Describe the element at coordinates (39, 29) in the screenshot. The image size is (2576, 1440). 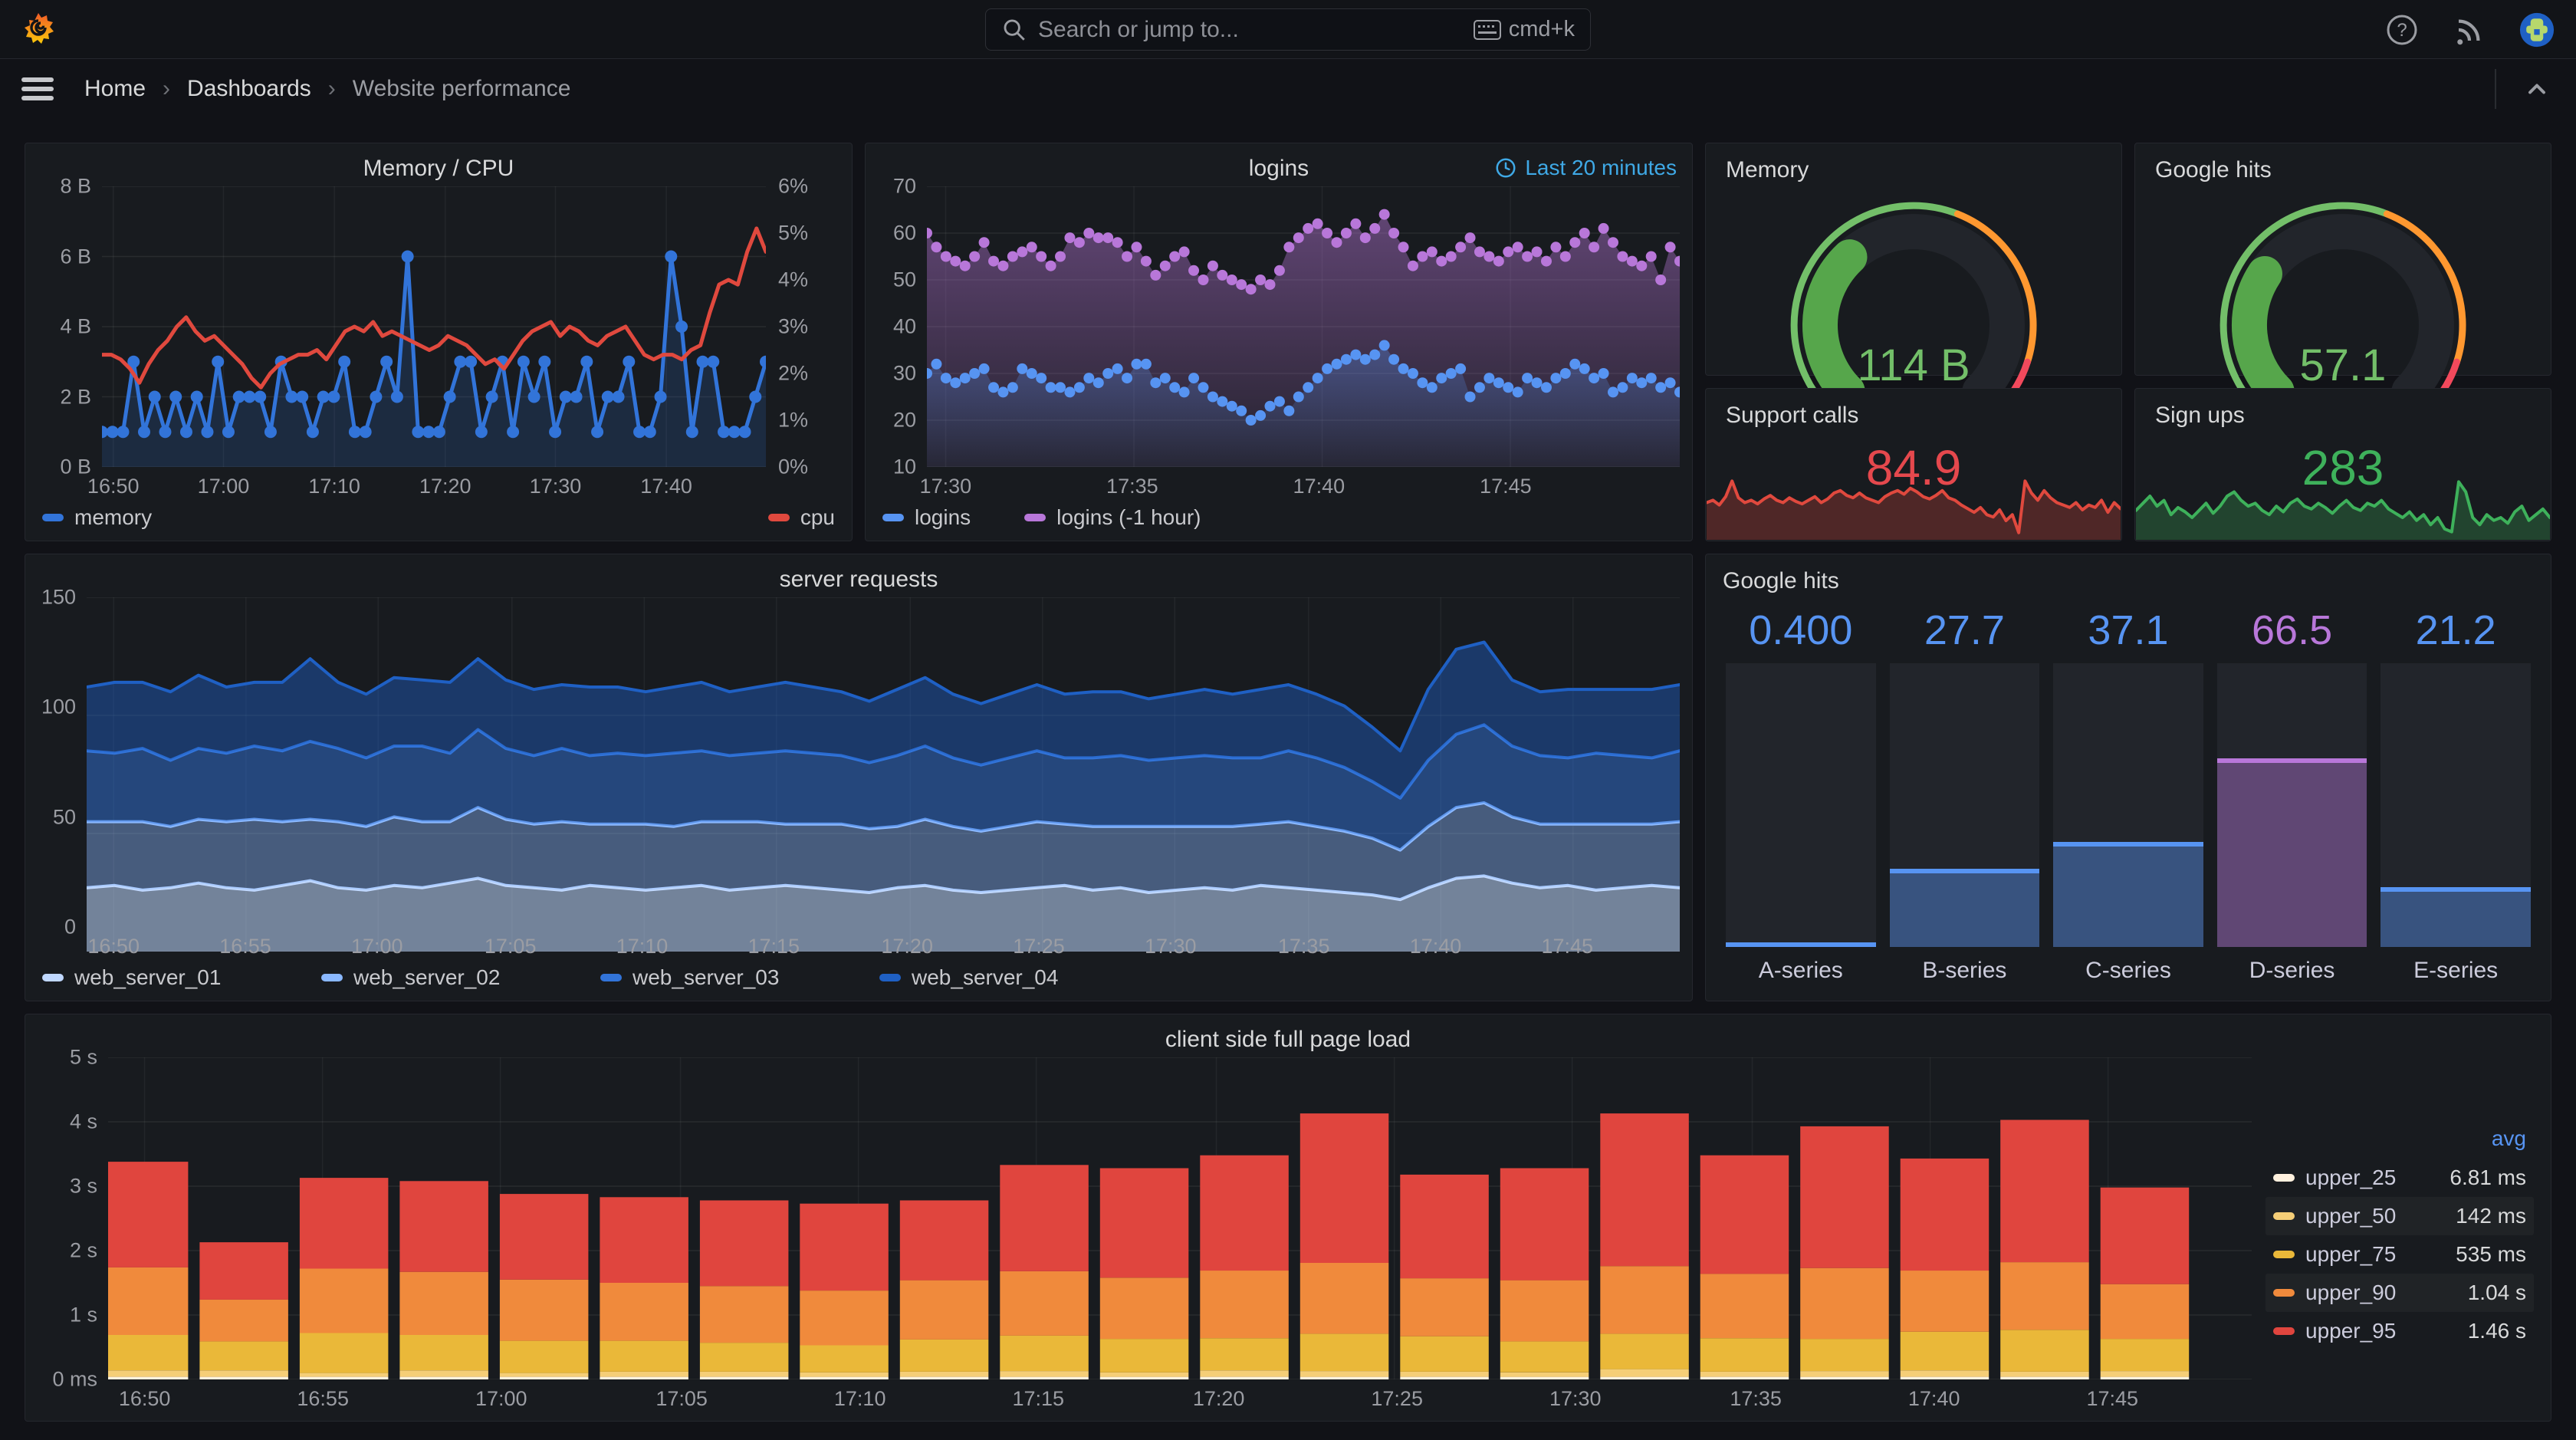
I see `grafana-logo` at that location.